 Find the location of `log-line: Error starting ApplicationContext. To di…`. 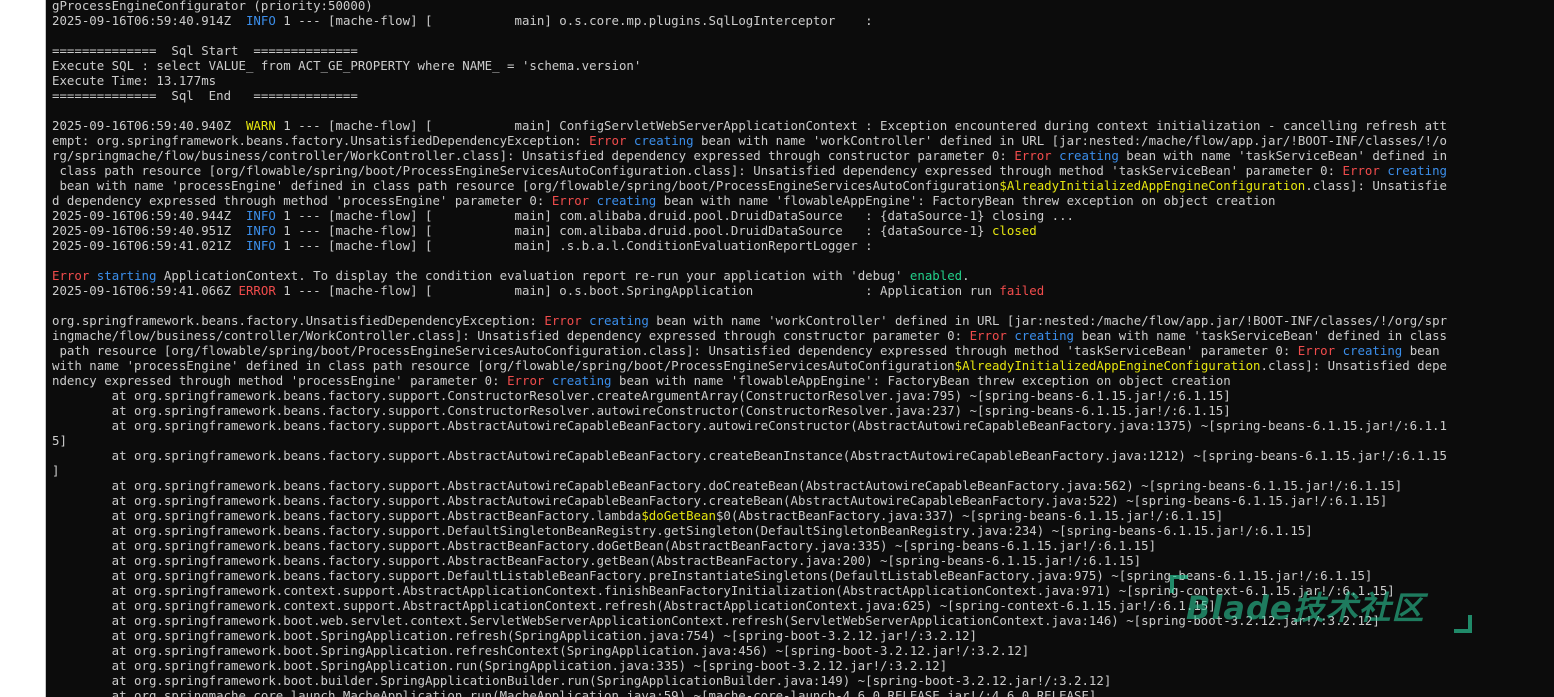

log-line: Error starting ApplicationContext. To di… is located at coordinates (802, 275).